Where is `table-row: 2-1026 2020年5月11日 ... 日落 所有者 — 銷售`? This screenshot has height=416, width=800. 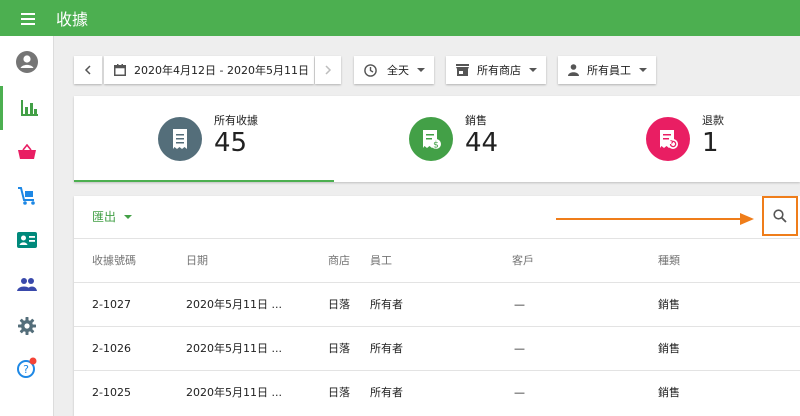
table-row: 2-1026 2020年5月11日 ... 日落 所有者 — 銷售 is located at coordinates (437, 348).